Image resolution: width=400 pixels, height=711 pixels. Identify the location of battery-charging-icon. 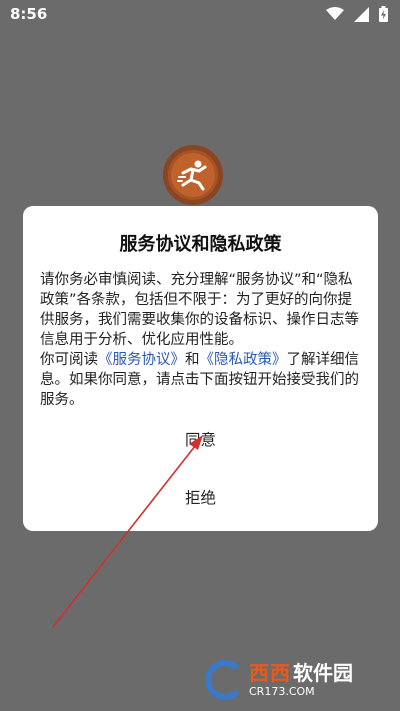
(383, 14).